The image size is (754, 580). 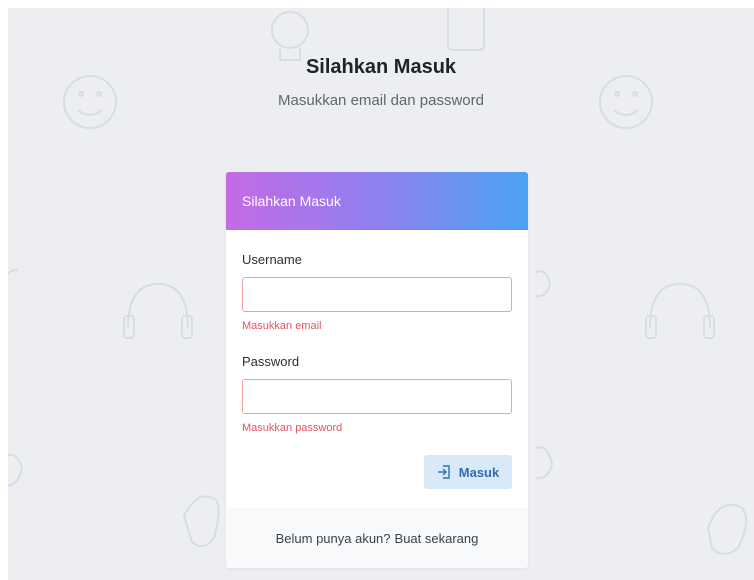 What do you see at coordinates (291, 201) in the screenshot?
I see `card-header-title: Silahkan Masuk` at bounding box center [291, 201].